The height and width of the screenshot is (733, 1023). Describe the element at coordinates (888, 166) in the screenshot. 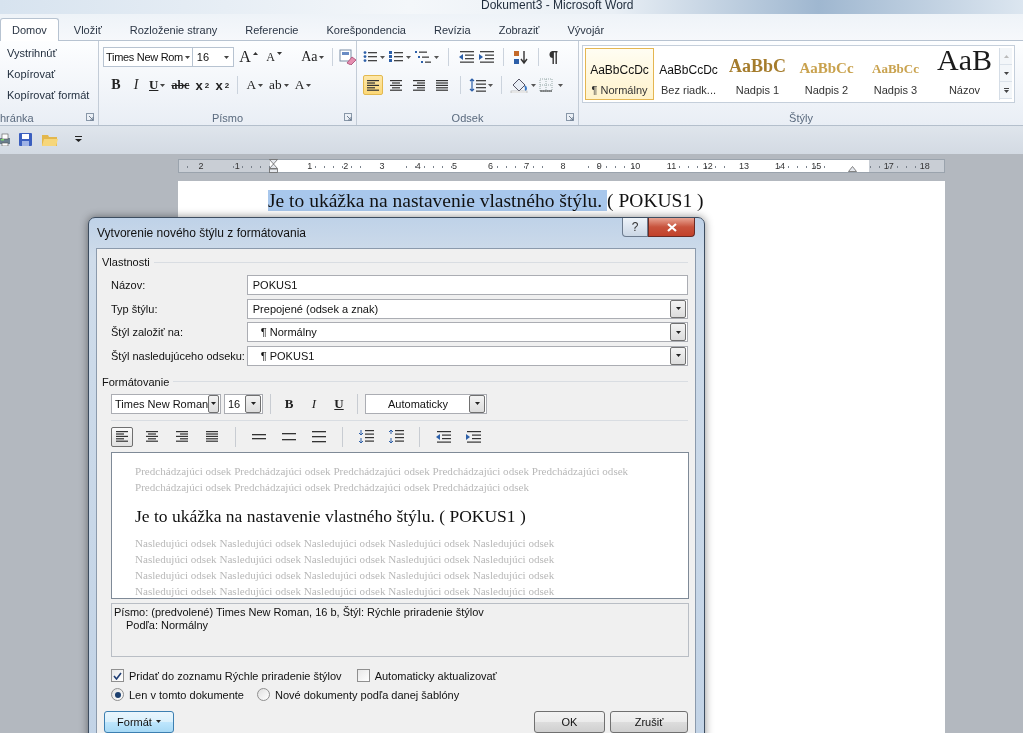

I see `ruler-number: 17` at that location.